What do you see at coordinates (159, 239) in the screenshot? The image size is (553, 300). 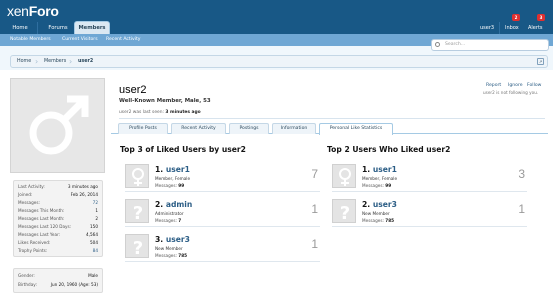 I see `rank: 3.` at bounding box center [159, 239].